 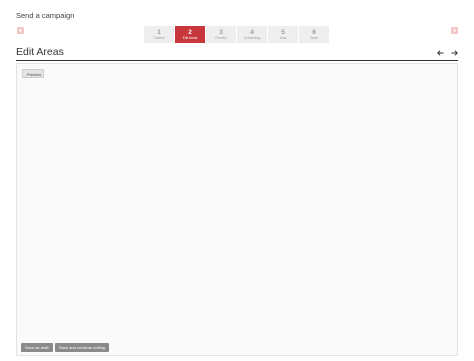 I want to click on save-draft-button: Save as draft, so click(x=37, y=347).